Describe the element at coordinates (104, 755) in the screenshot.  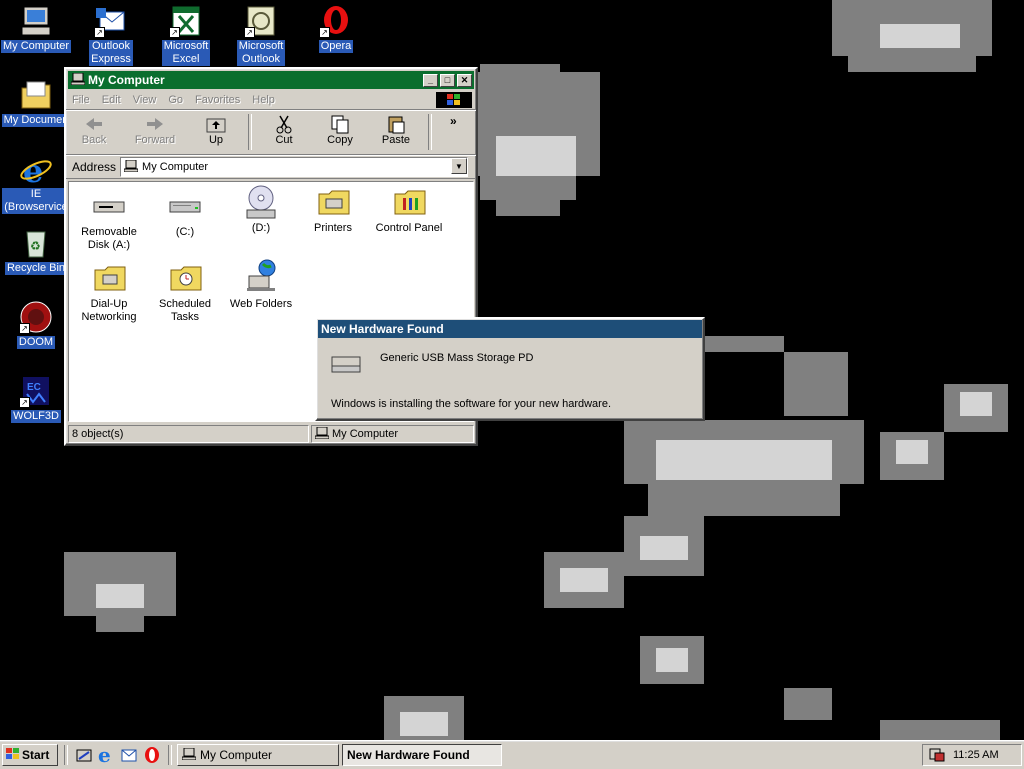
I see `quicklaunch-ie-icon: e` at that location.